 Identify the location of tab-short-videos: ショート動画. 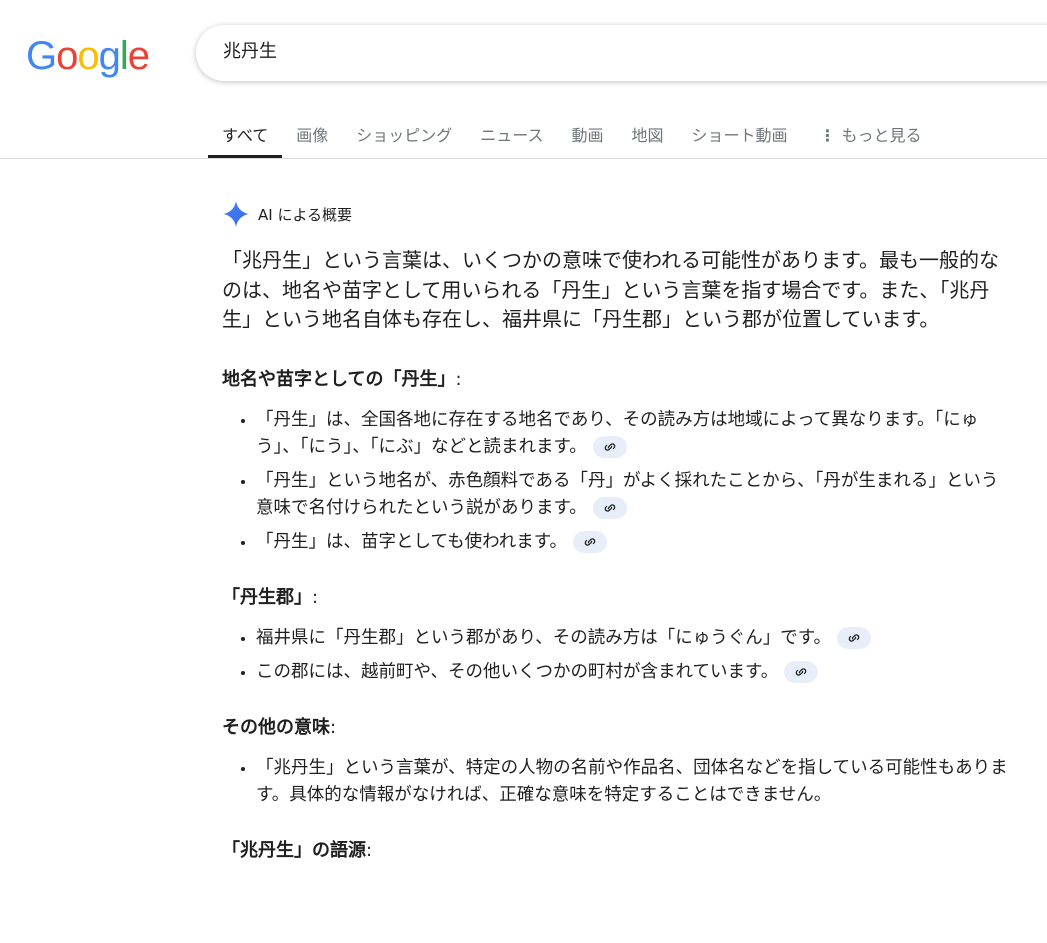
(740, 137).